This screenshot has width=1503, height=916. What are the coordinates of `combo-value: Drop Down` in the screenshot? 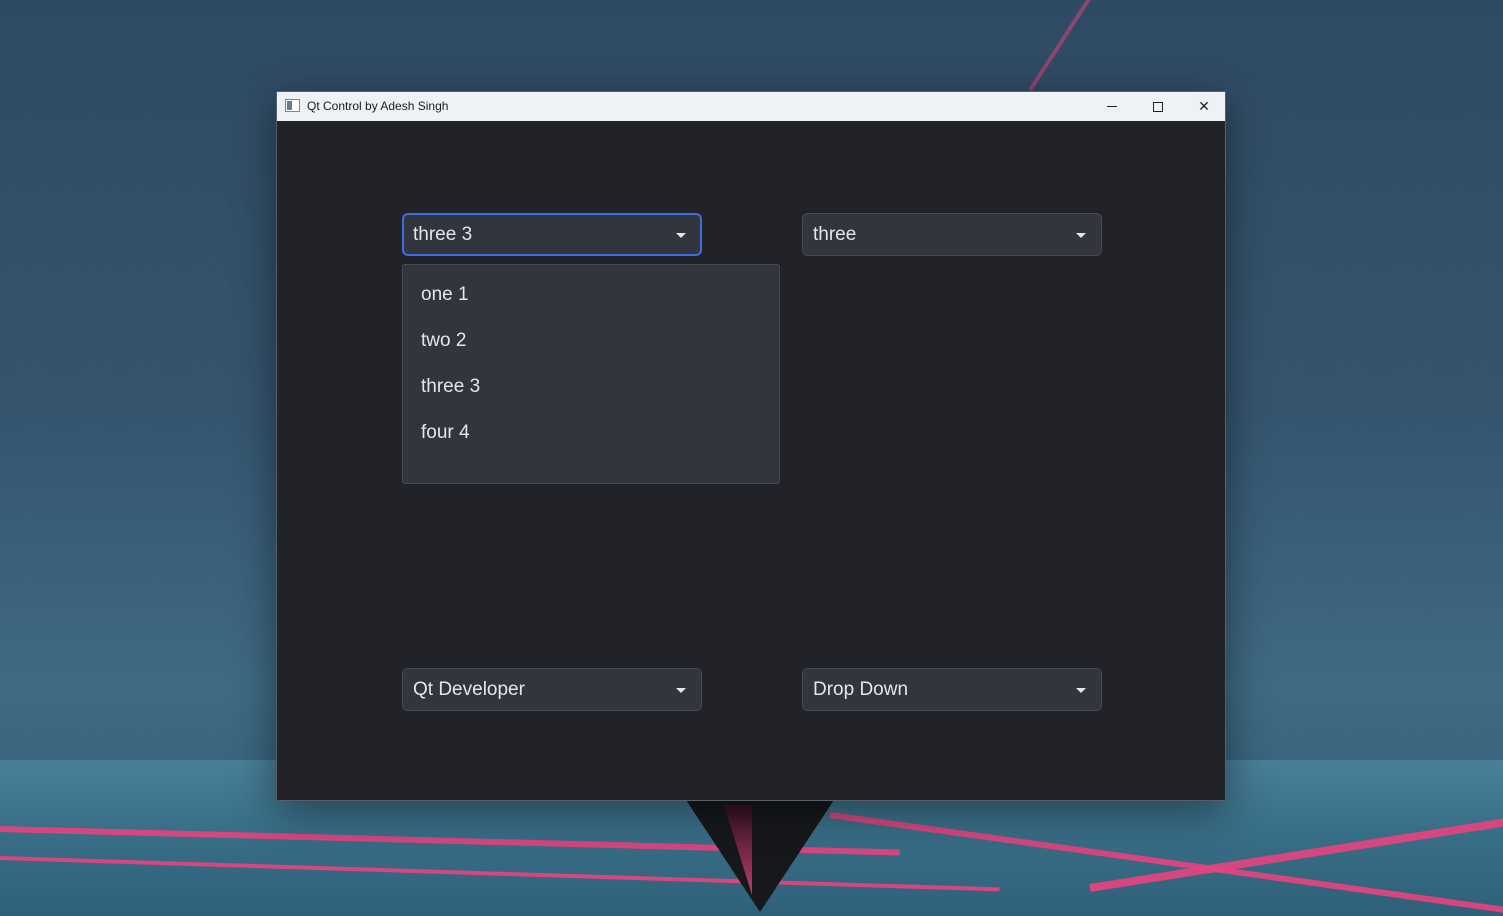 It's located at (861, 689).